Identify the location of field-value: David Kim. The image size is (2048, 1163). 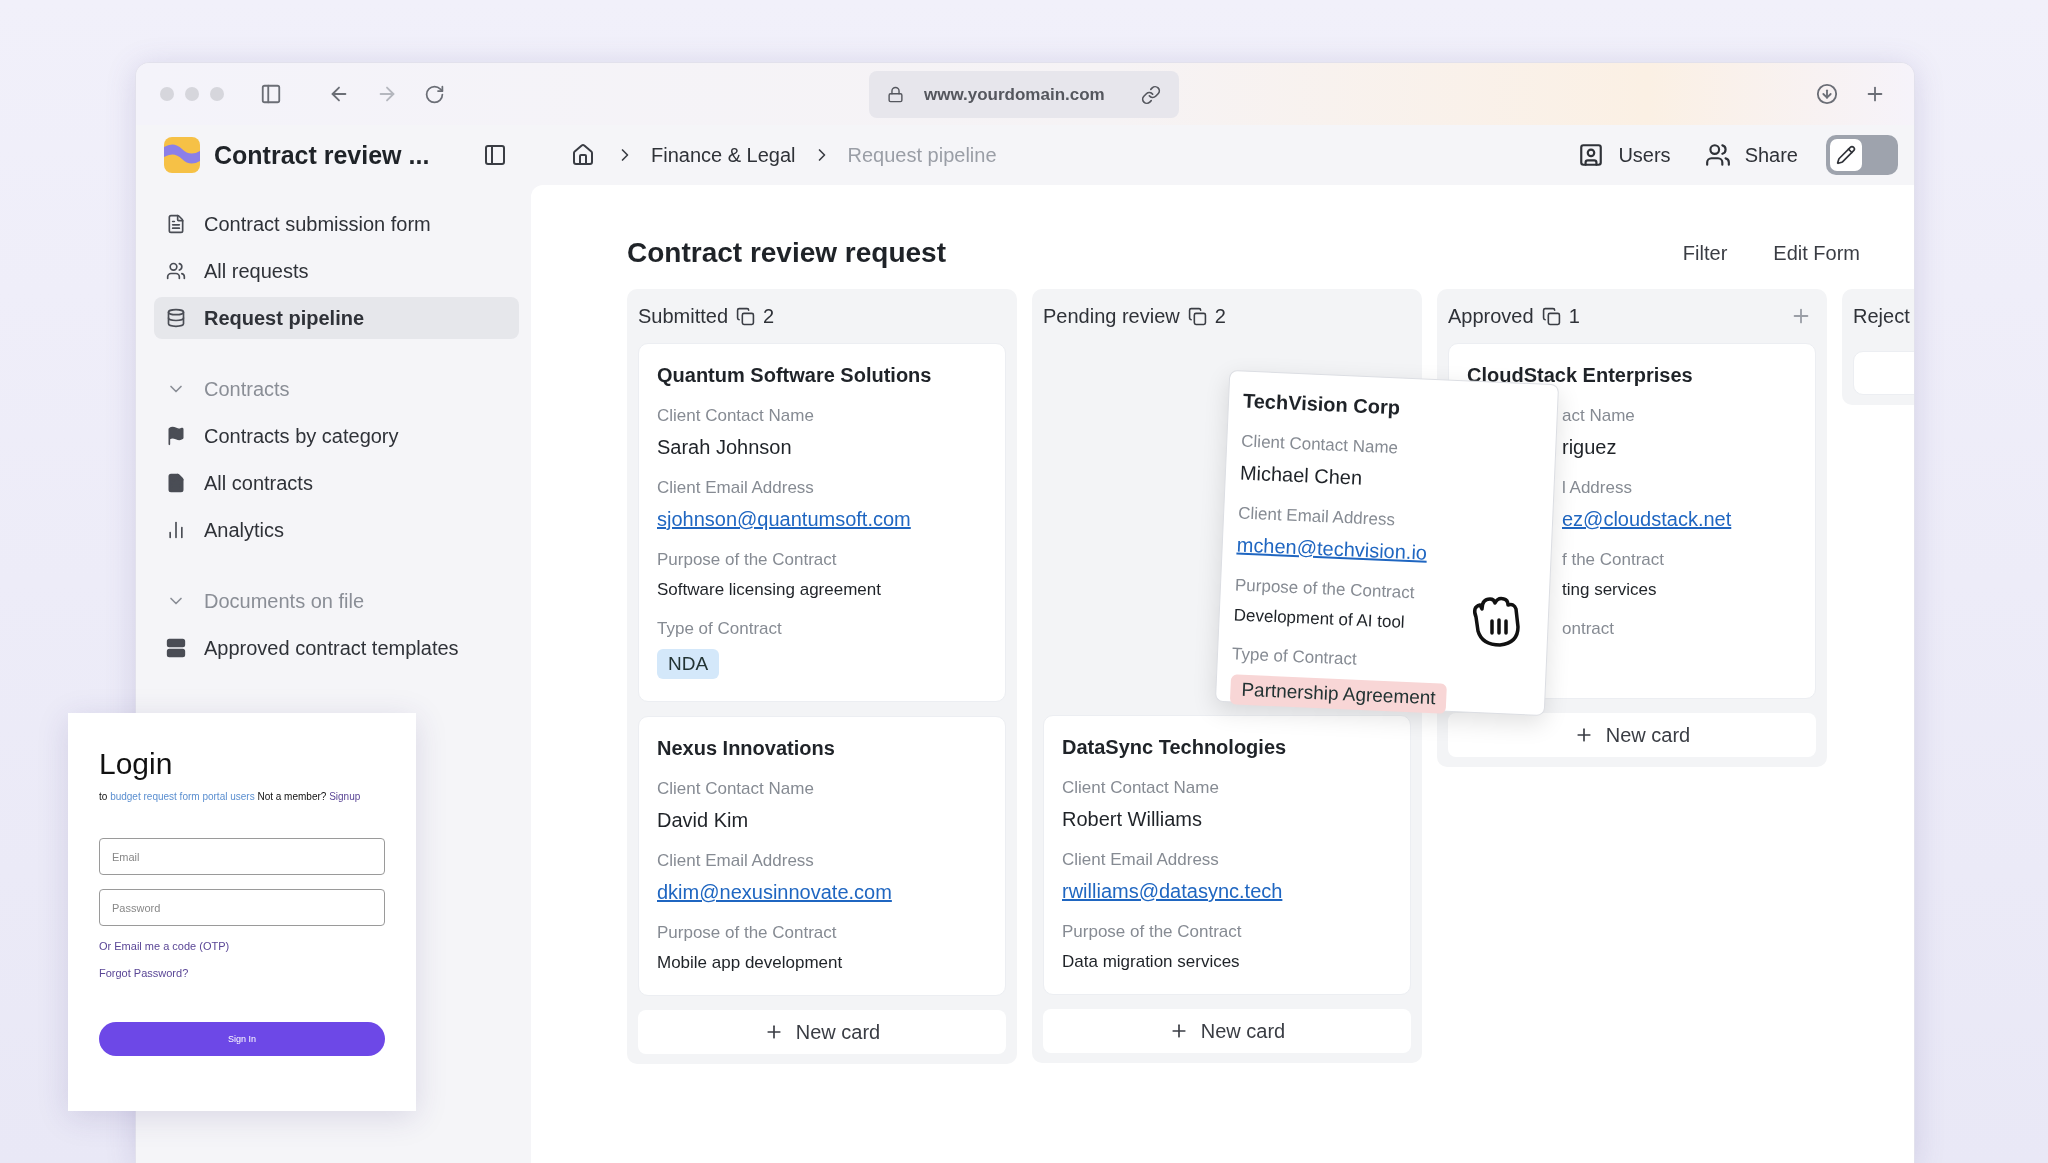
(703, 820).